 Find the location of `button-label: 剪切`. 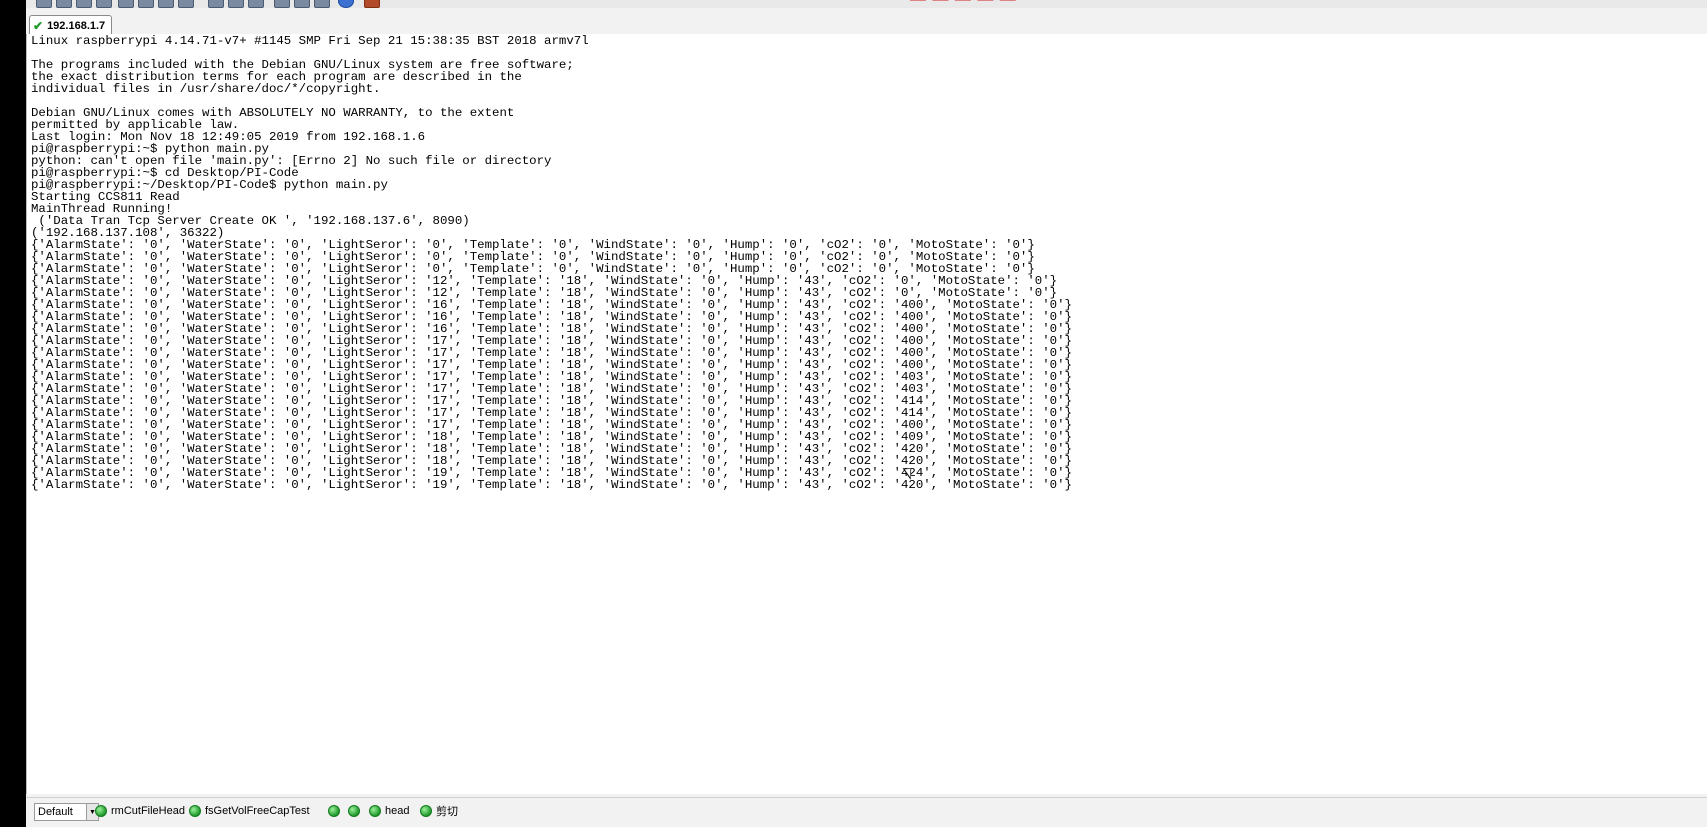

button-label: 剪切 is located at coordinates (447, 812).